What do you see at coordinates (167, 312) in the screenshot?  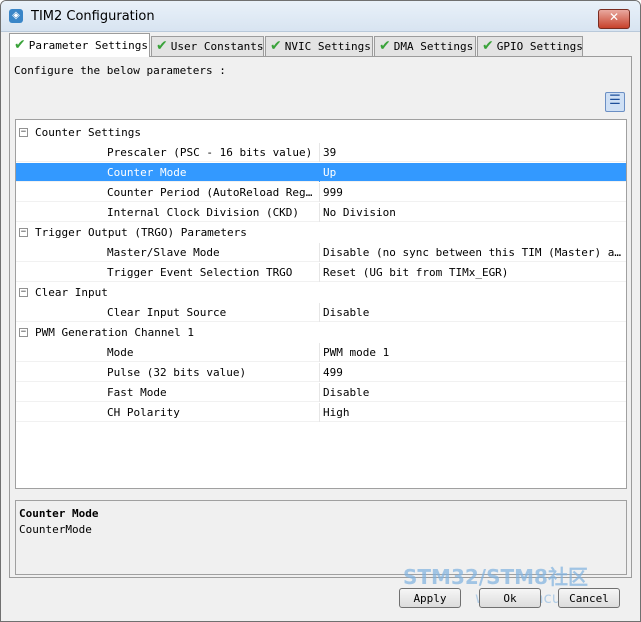 I see `param-name: Clear Input Source` at bounding box center [167, 312].